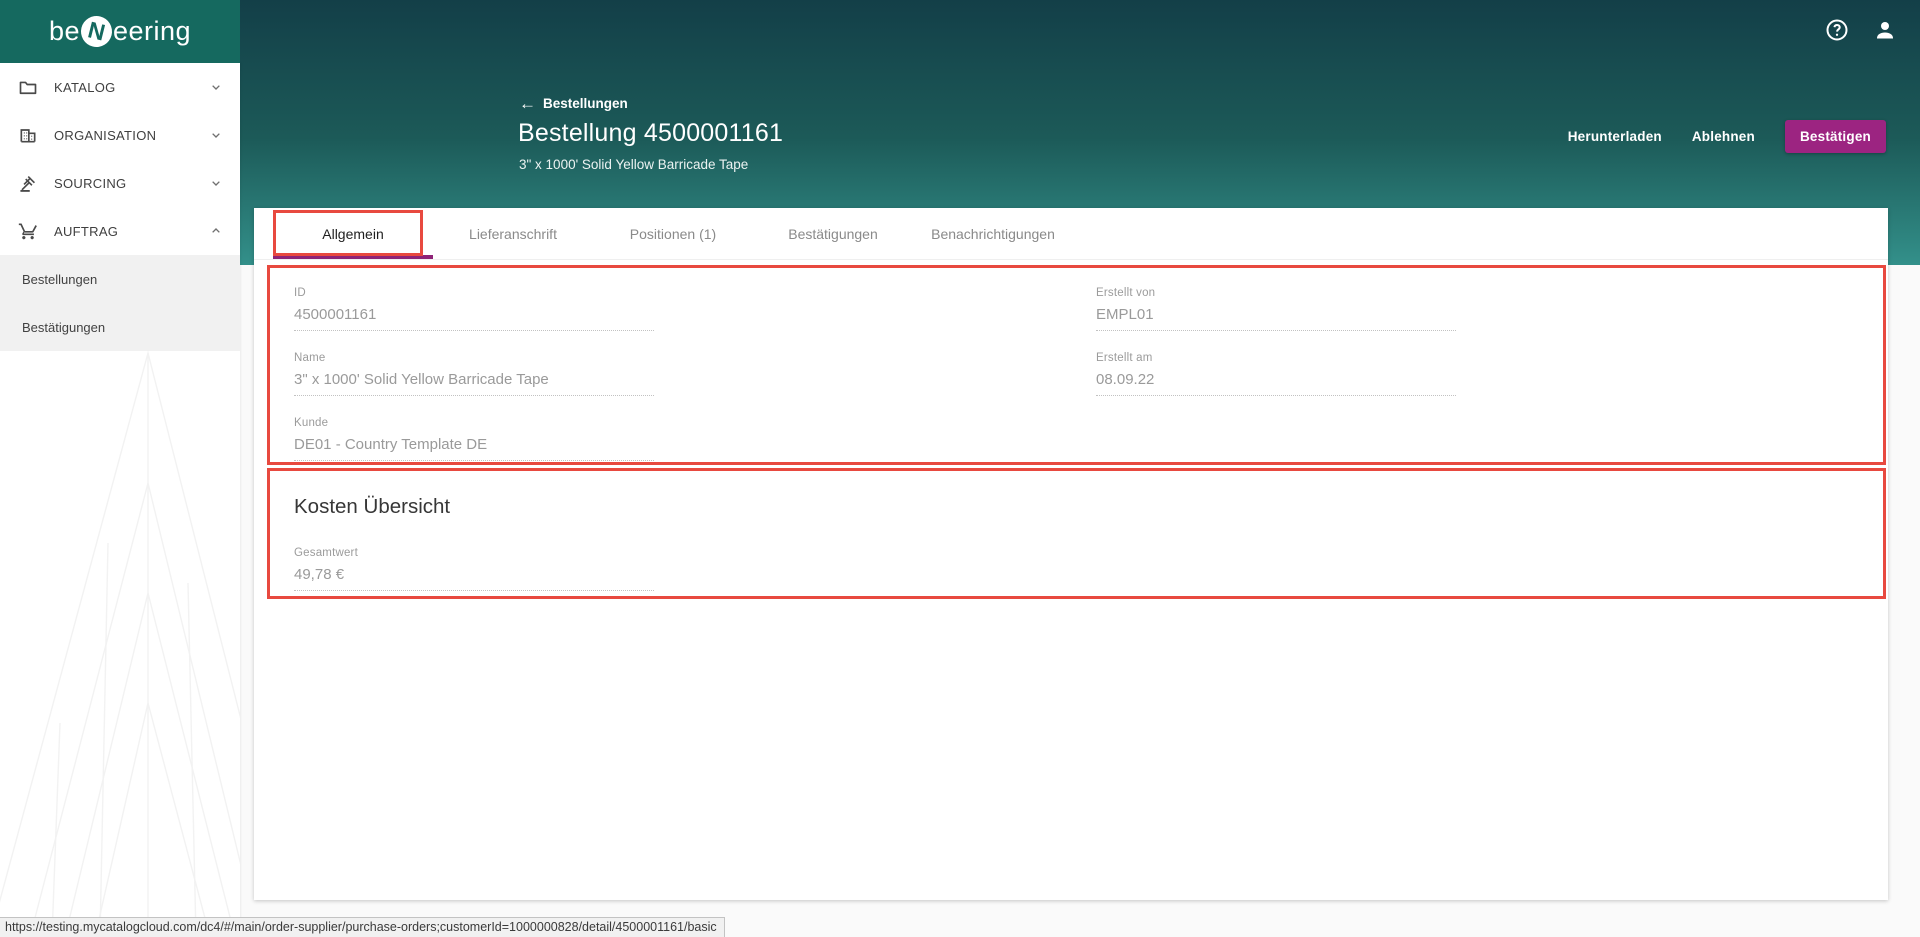 The height and width of the screenshot is (937, 1920). I want to click on sidebar-item-sourcing: SOURCING, so click(120, 183).